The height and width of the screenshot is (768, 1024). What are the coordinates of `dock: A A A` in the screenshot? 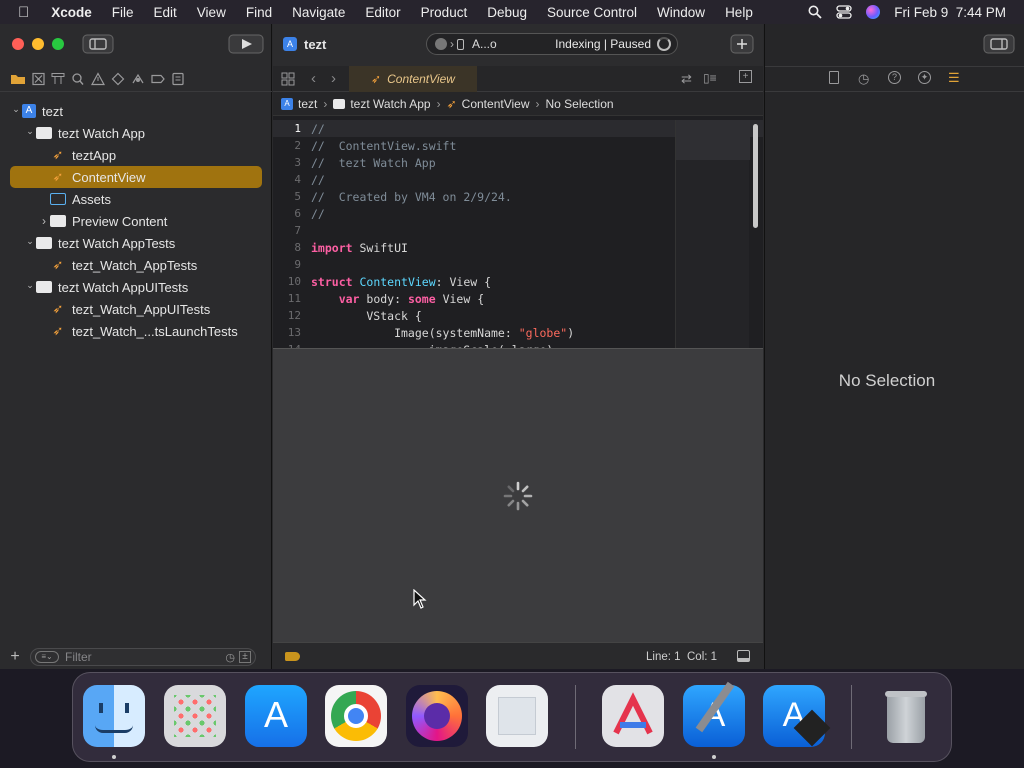 It's located at (512, 717).